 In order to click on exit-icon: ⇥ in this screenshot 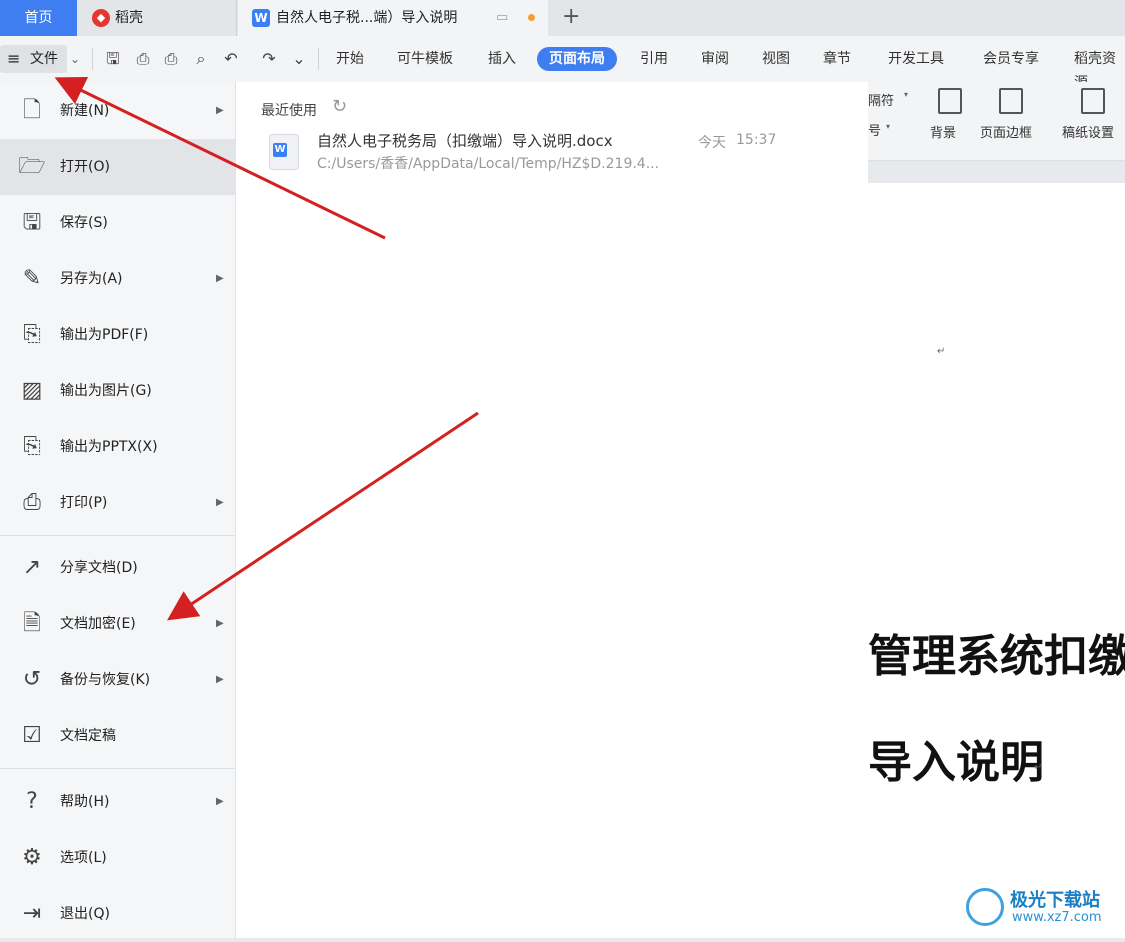, I will do `click(32, 913)`.